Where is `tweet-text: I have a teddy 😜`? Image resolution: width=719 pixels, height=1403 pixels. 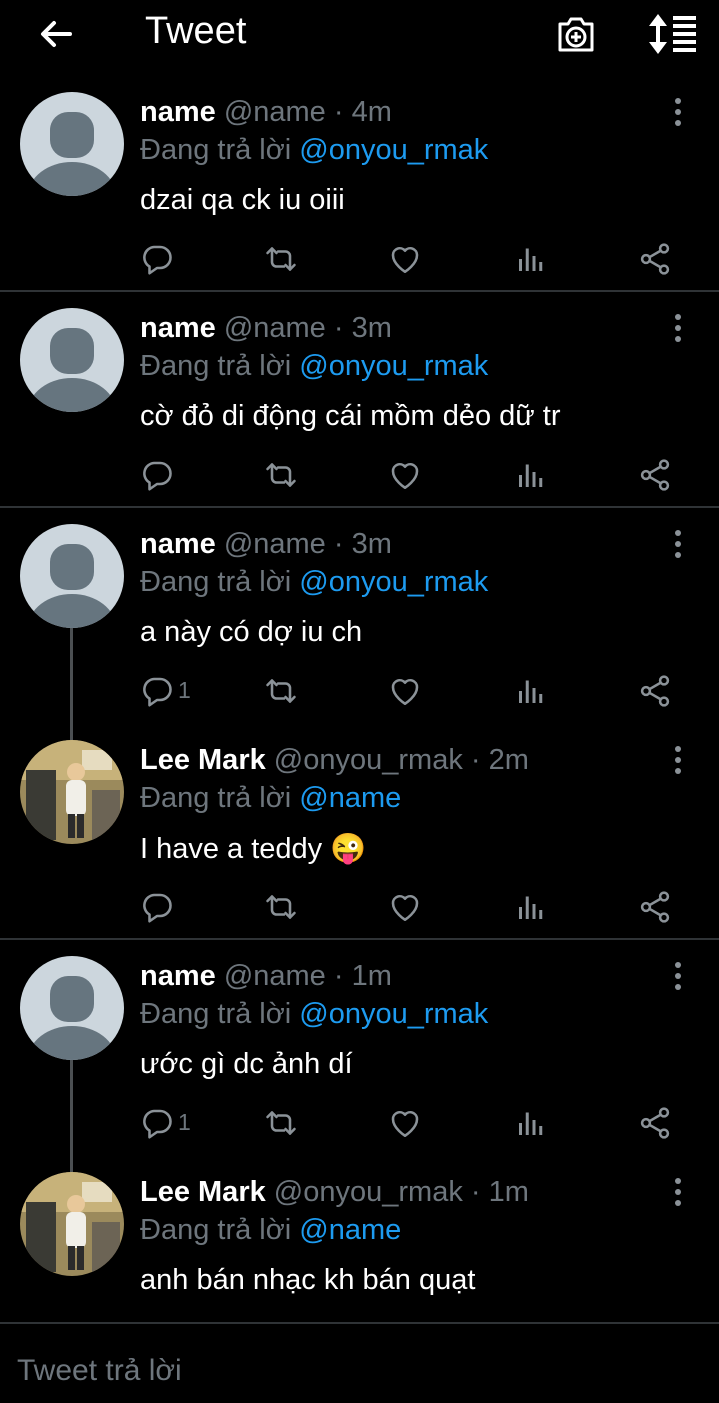 tweet-text: I have a teddy 😜 is located at coordinates (253, 849).